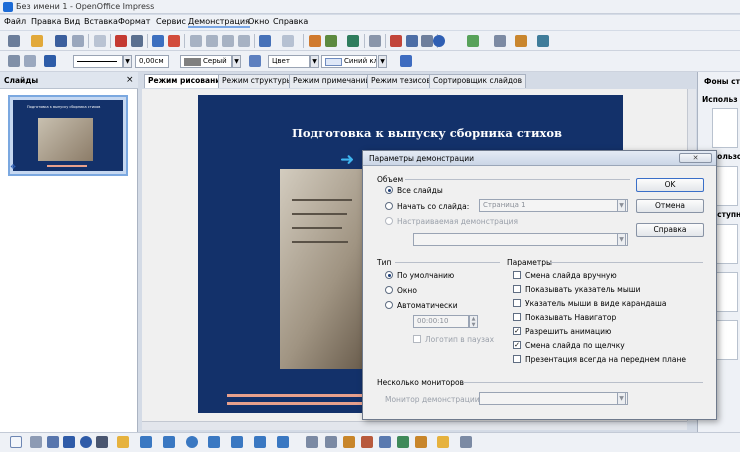 The height and width of the screenshot is (452, 740). Describe the element at coordinates (720, 99) in the screenshot. I see `task-panel-section-used: Использ` at that location.